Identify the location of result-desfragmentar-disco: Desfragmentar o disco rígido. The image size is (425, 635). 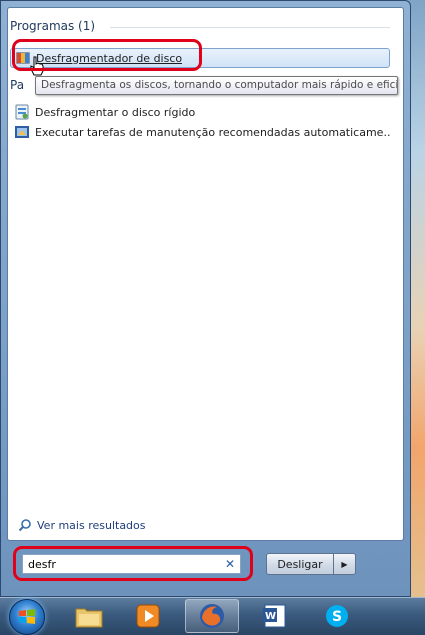
(200, 112).